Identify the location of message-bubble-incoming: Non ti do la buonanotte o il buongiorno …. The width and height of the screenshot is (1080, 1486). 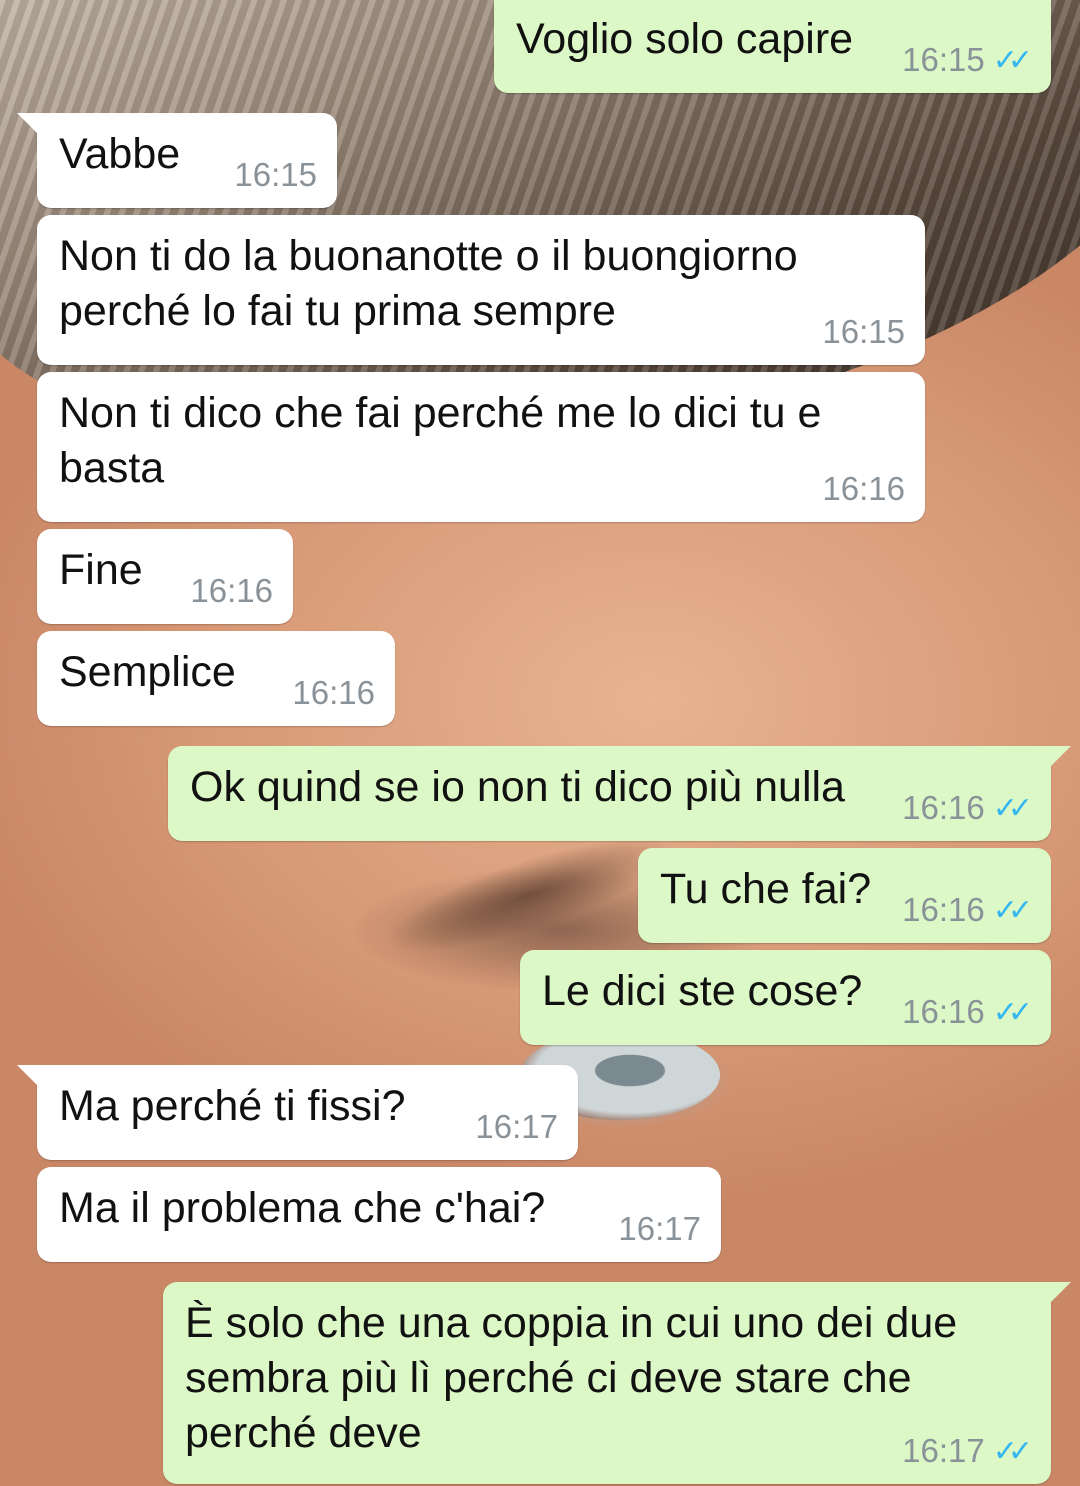
(481, 290).